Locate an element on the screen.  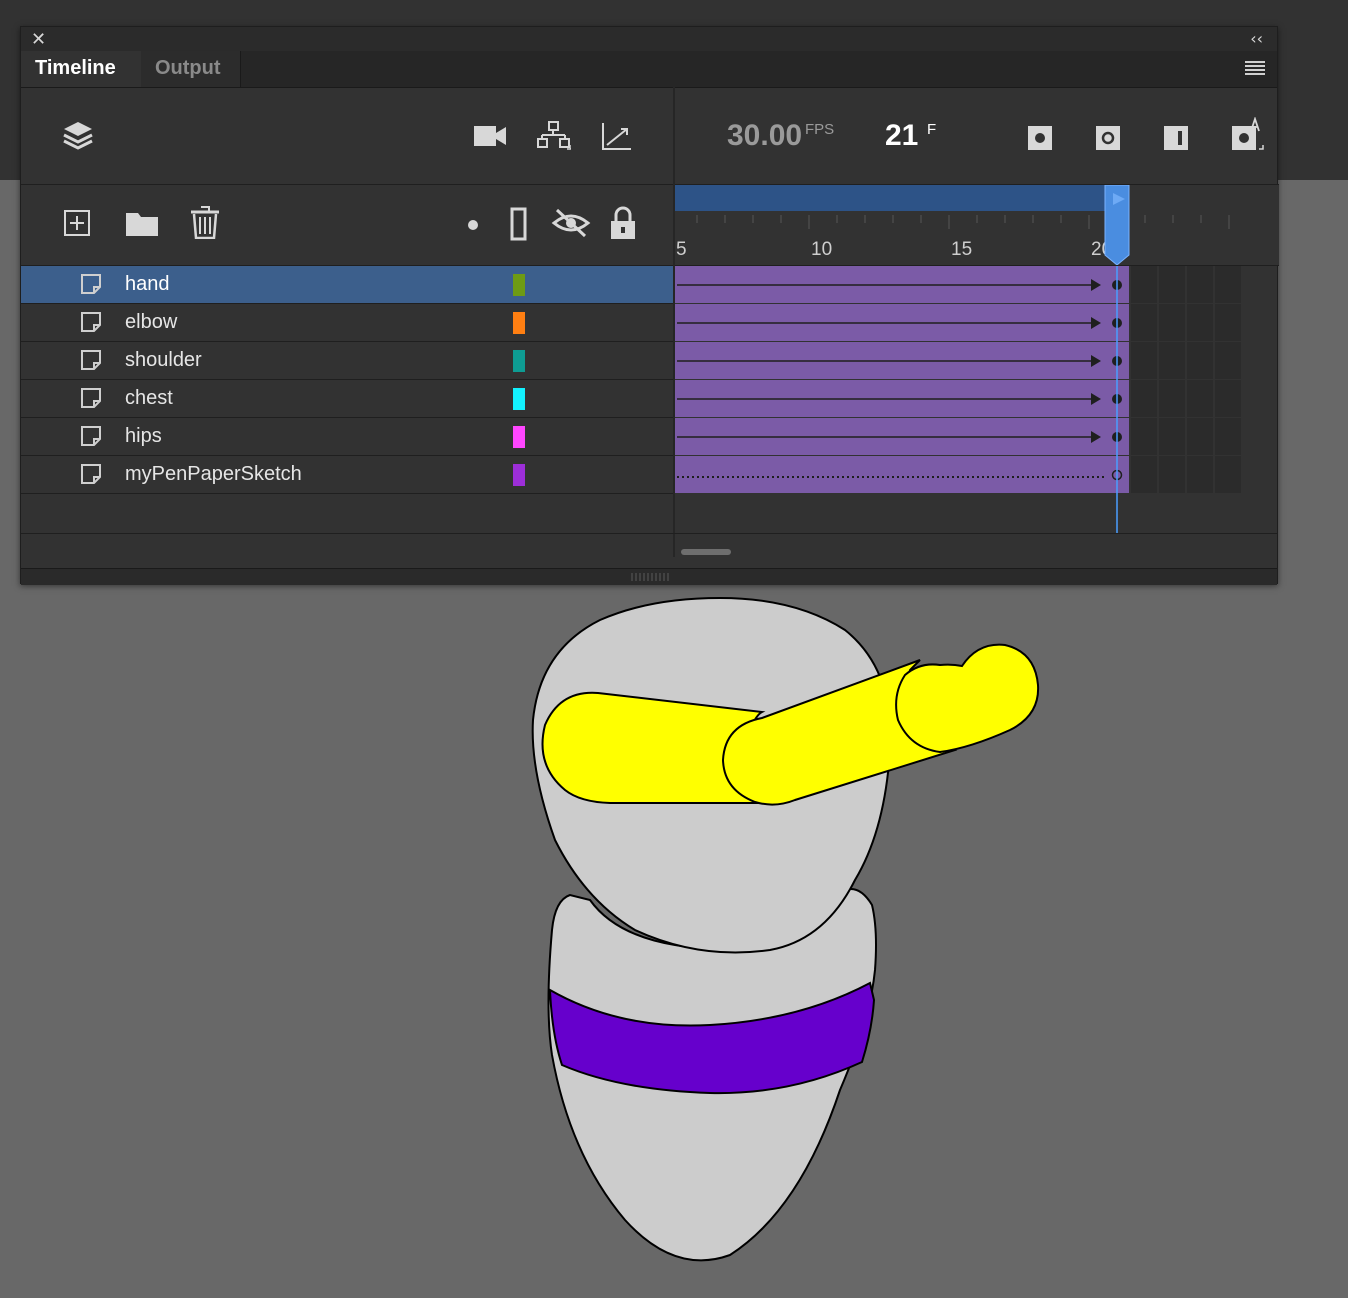
panel-tabs: Timeline Output is located at coordinates (649, 69).